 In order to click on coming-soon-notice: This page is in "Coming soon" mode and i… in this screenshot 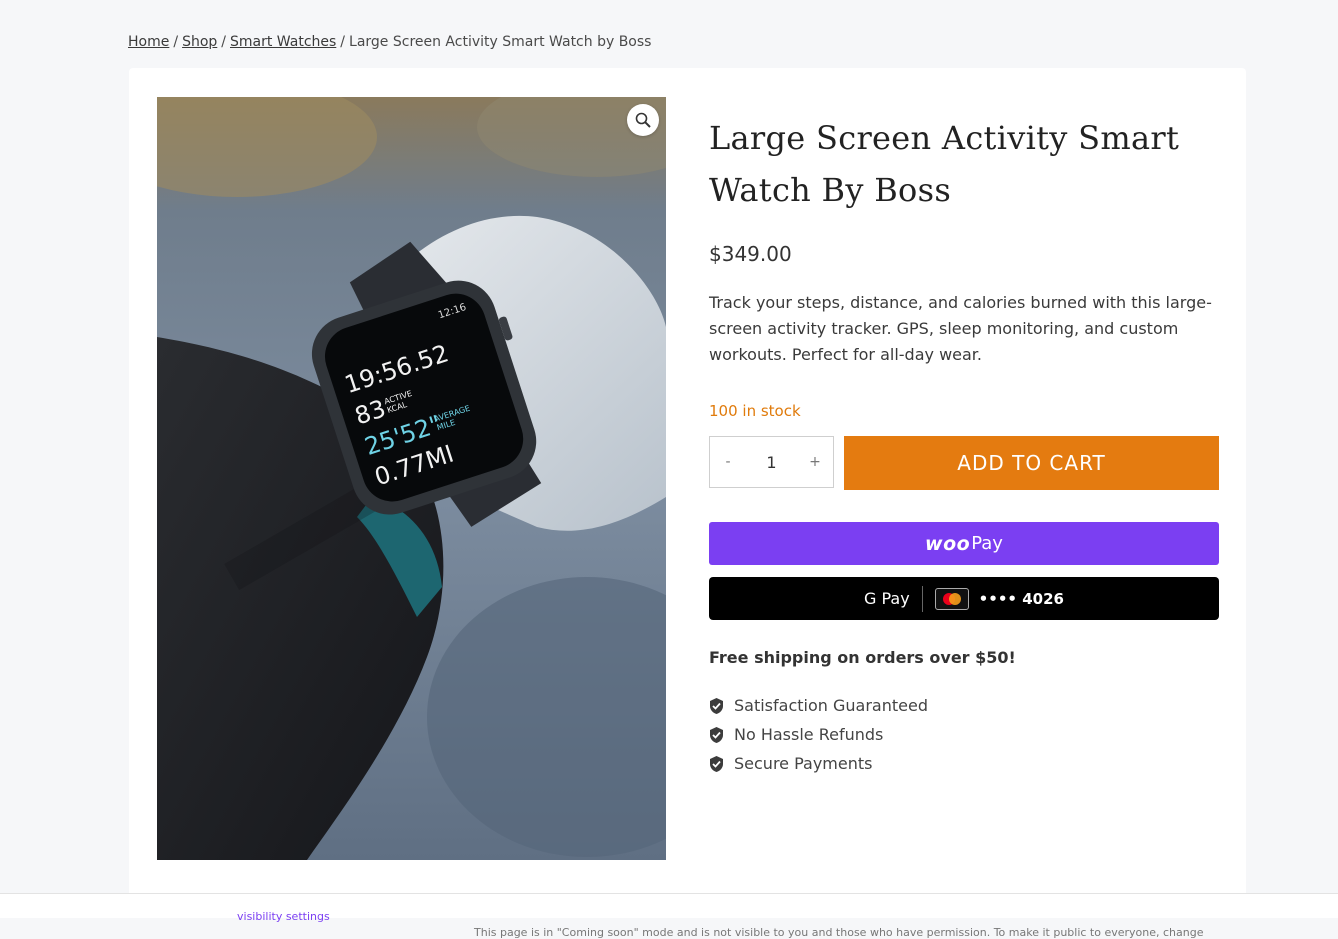, I will do `click(669, 916)`.